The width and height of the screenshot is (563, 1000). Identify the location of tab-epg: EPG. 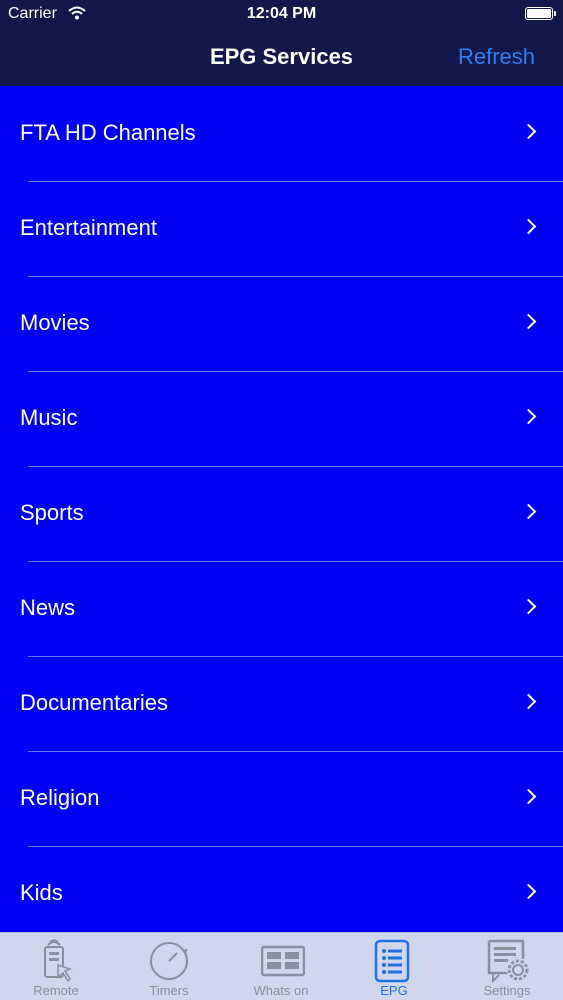
(394, 966).